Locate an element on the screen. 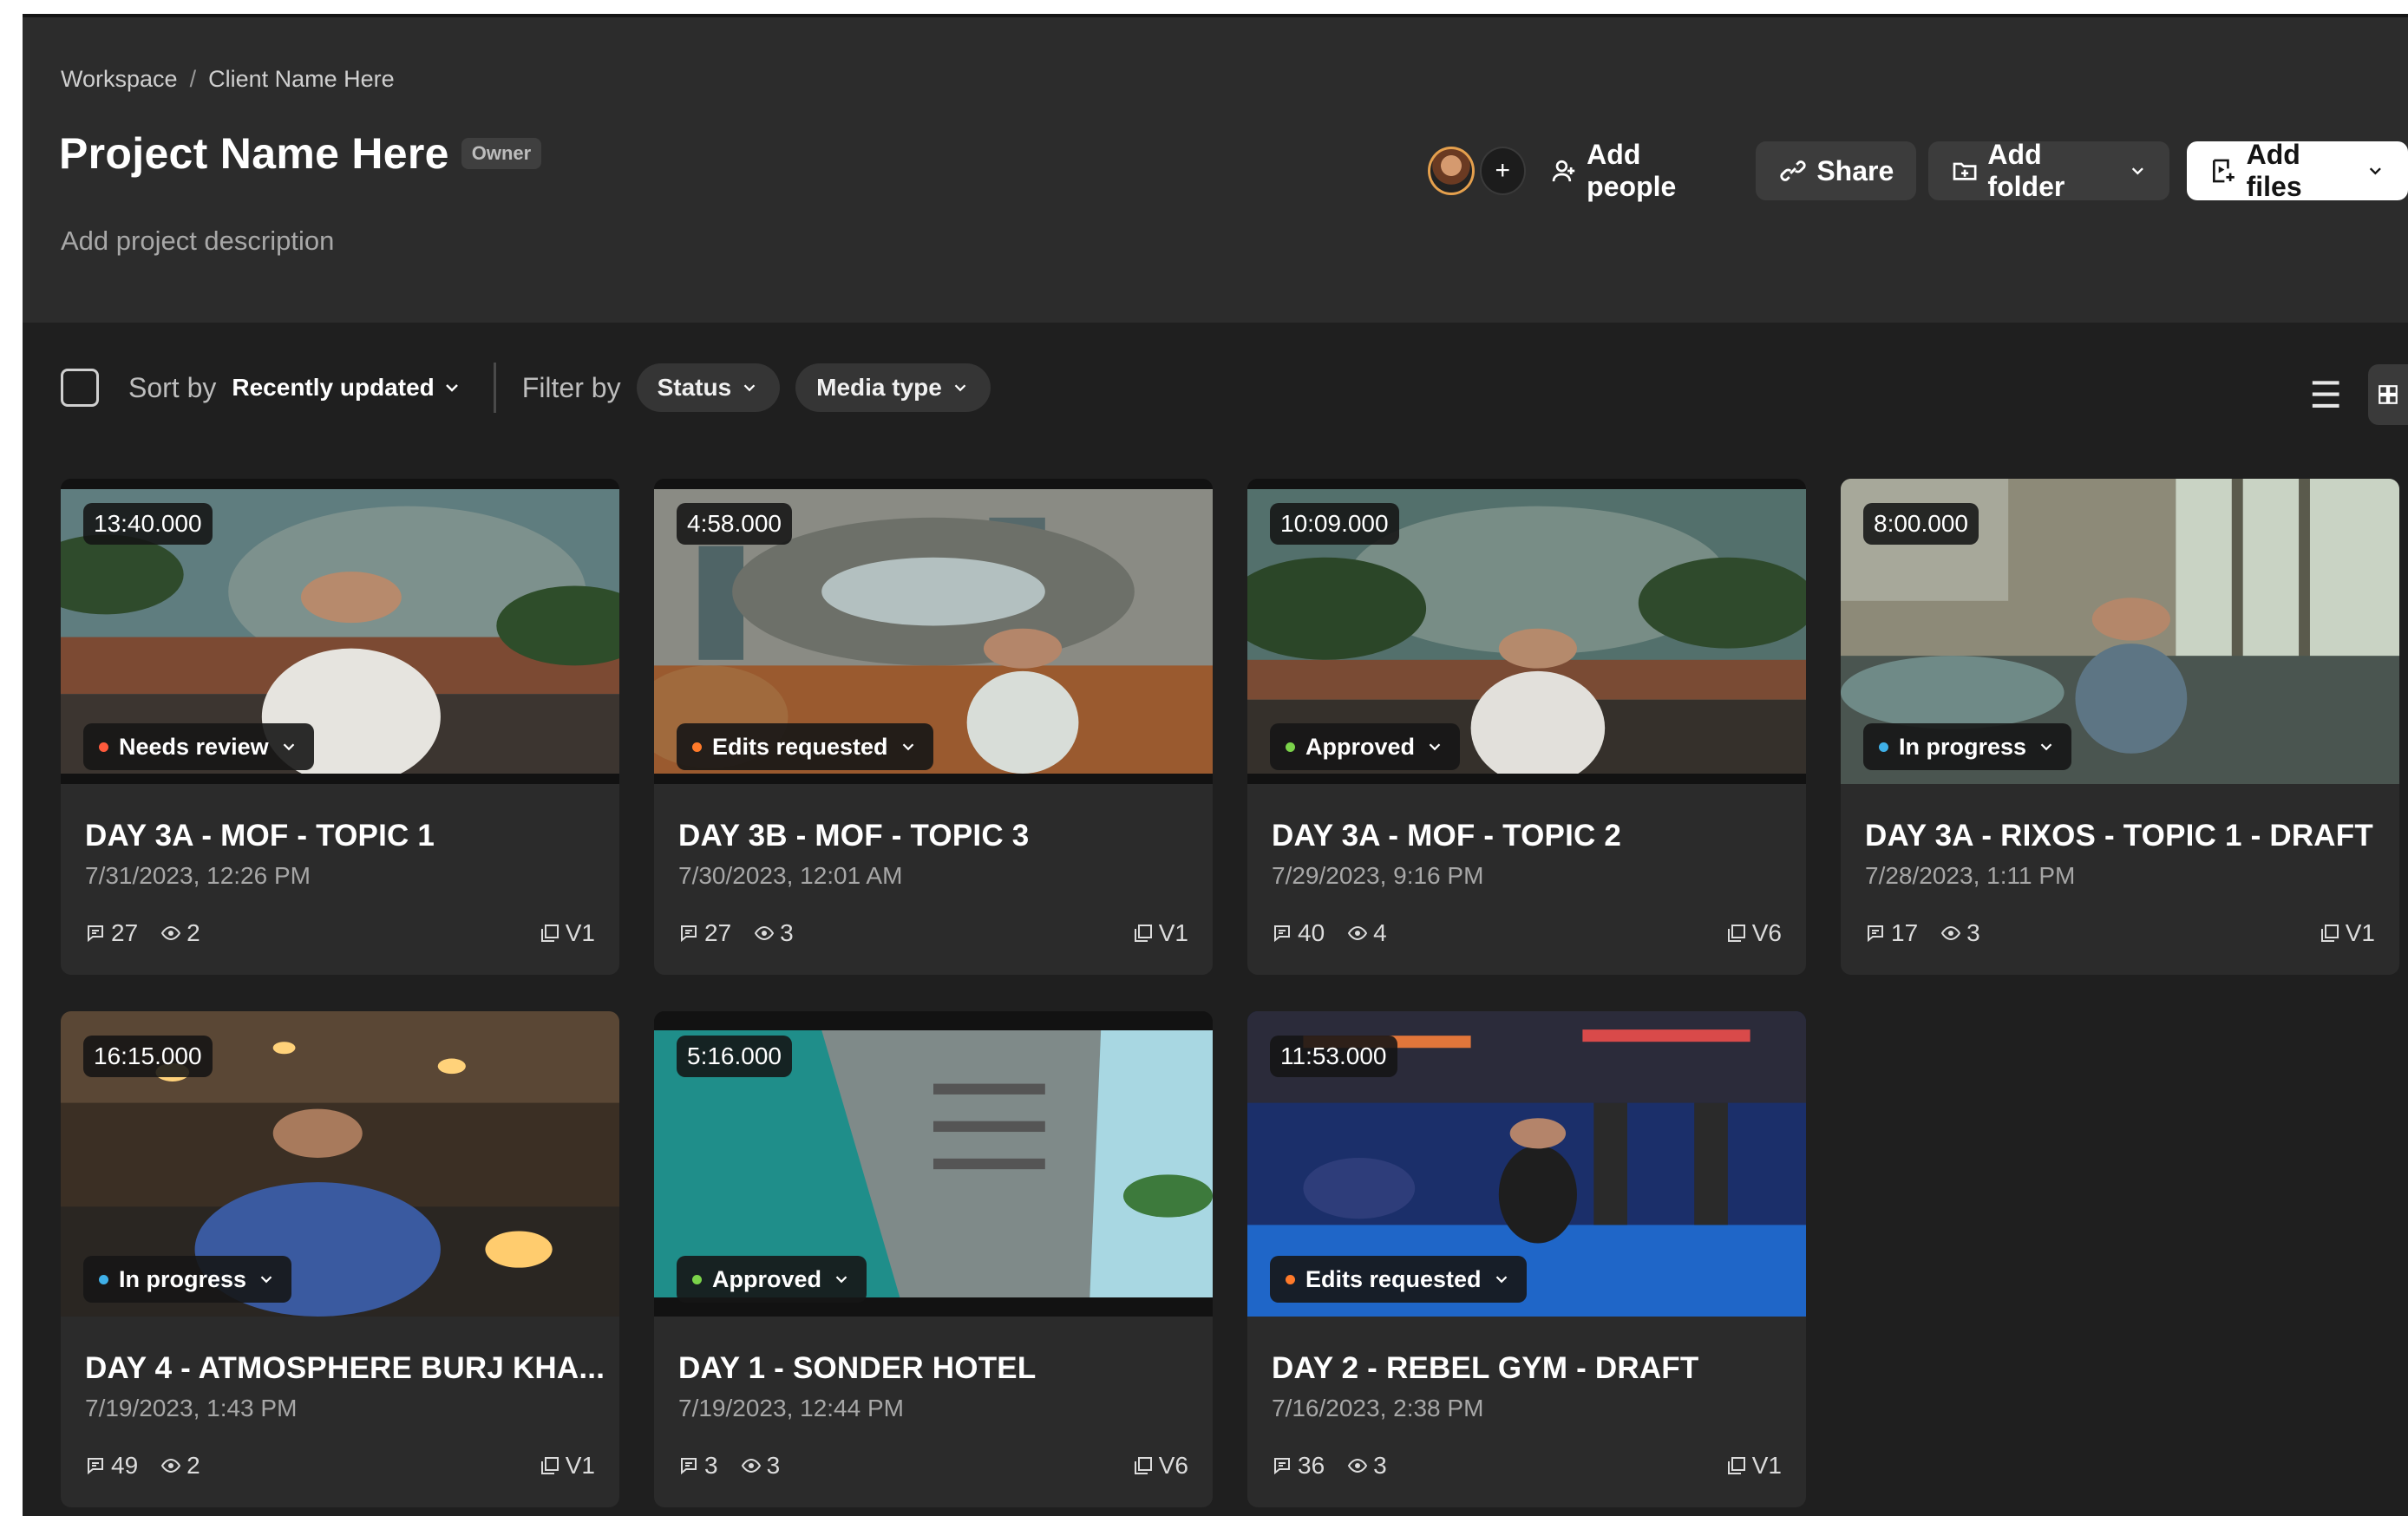  list-view-icon: ☰ is located at coordinates (2325, 395).